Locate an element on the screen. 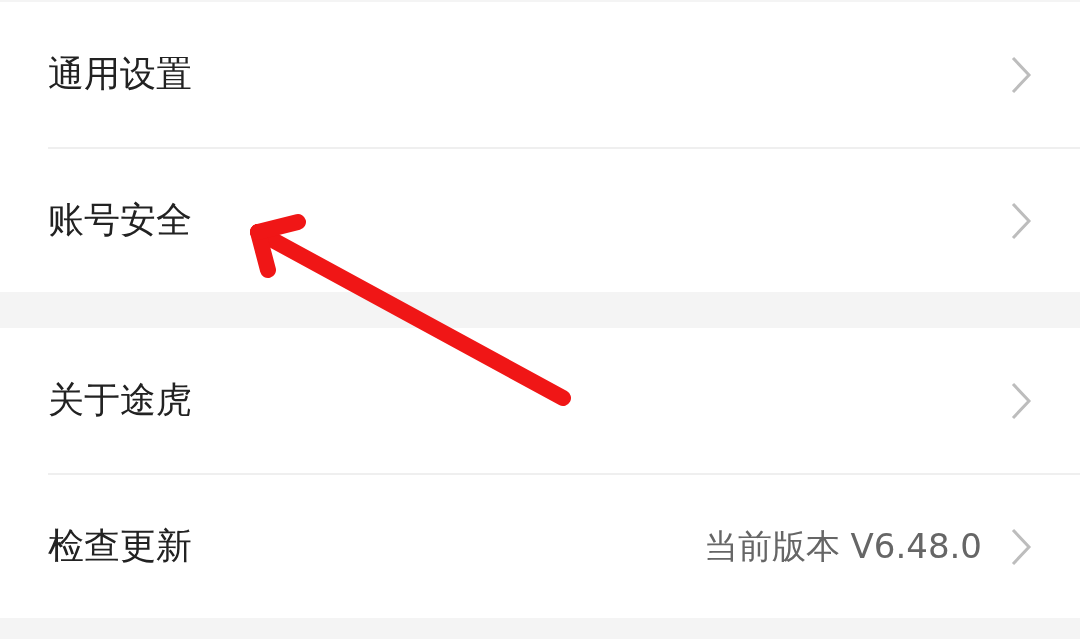  row-label: 通用设置 is located at coordinates (120, 74).